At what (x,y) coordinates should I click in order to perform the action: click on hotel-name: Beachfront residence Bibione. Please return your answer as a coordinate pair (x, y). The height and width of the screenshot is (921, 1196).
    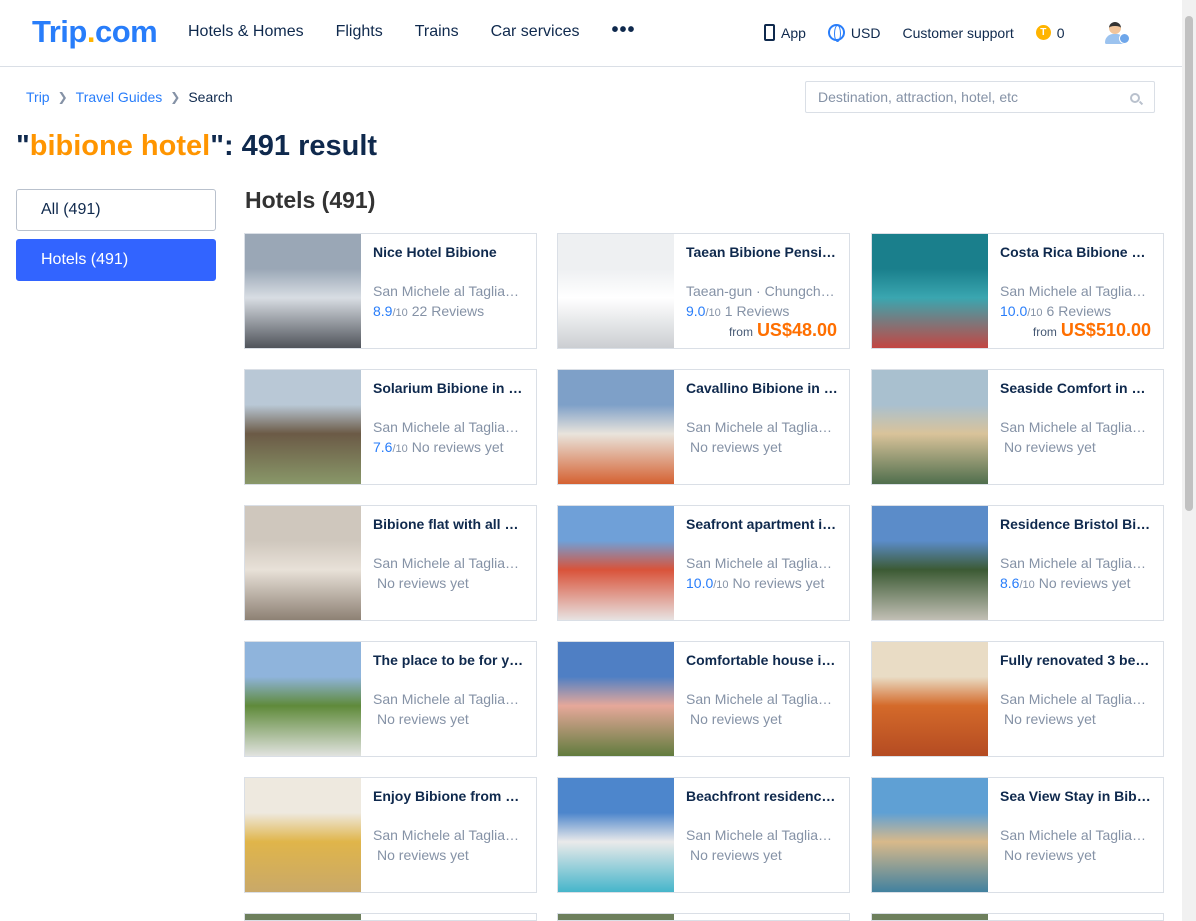
    Looking at the image, I should click on (762, 796).